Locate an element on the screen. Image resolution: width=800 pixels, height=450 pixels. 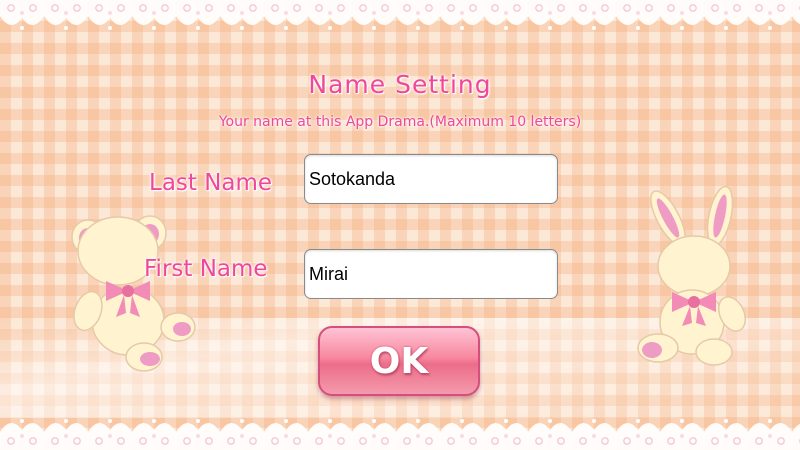
last-name-label: Last Name is located at coordinates (211, 183).